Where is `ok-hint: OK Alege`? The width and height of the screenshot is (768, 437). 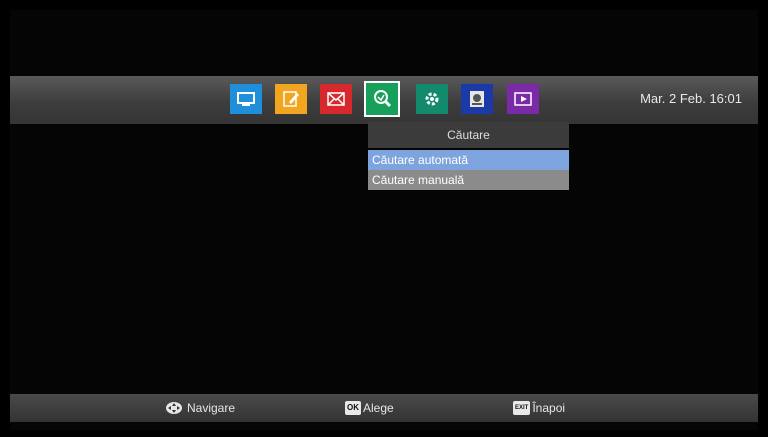
ok-hint: OK Alege is located at coordinates (369, 408).